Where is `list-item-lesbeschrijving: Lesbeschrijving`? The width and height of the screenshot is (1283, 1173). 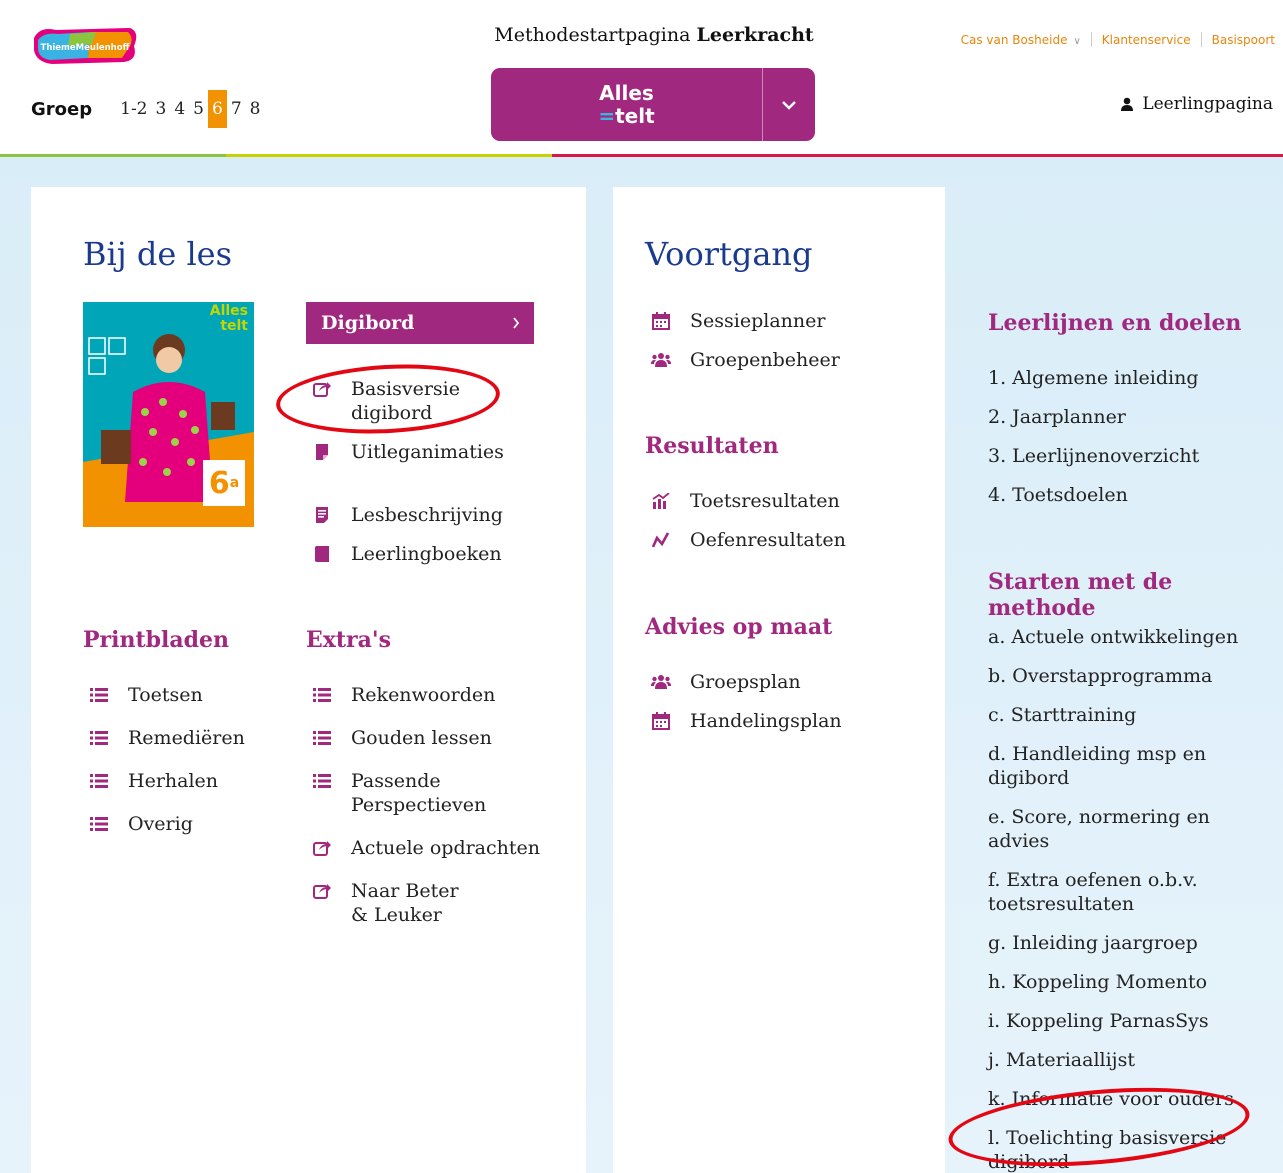
list-item-lesbeschrijving: Lesbeschrijving is located at coordinates (407, 515).